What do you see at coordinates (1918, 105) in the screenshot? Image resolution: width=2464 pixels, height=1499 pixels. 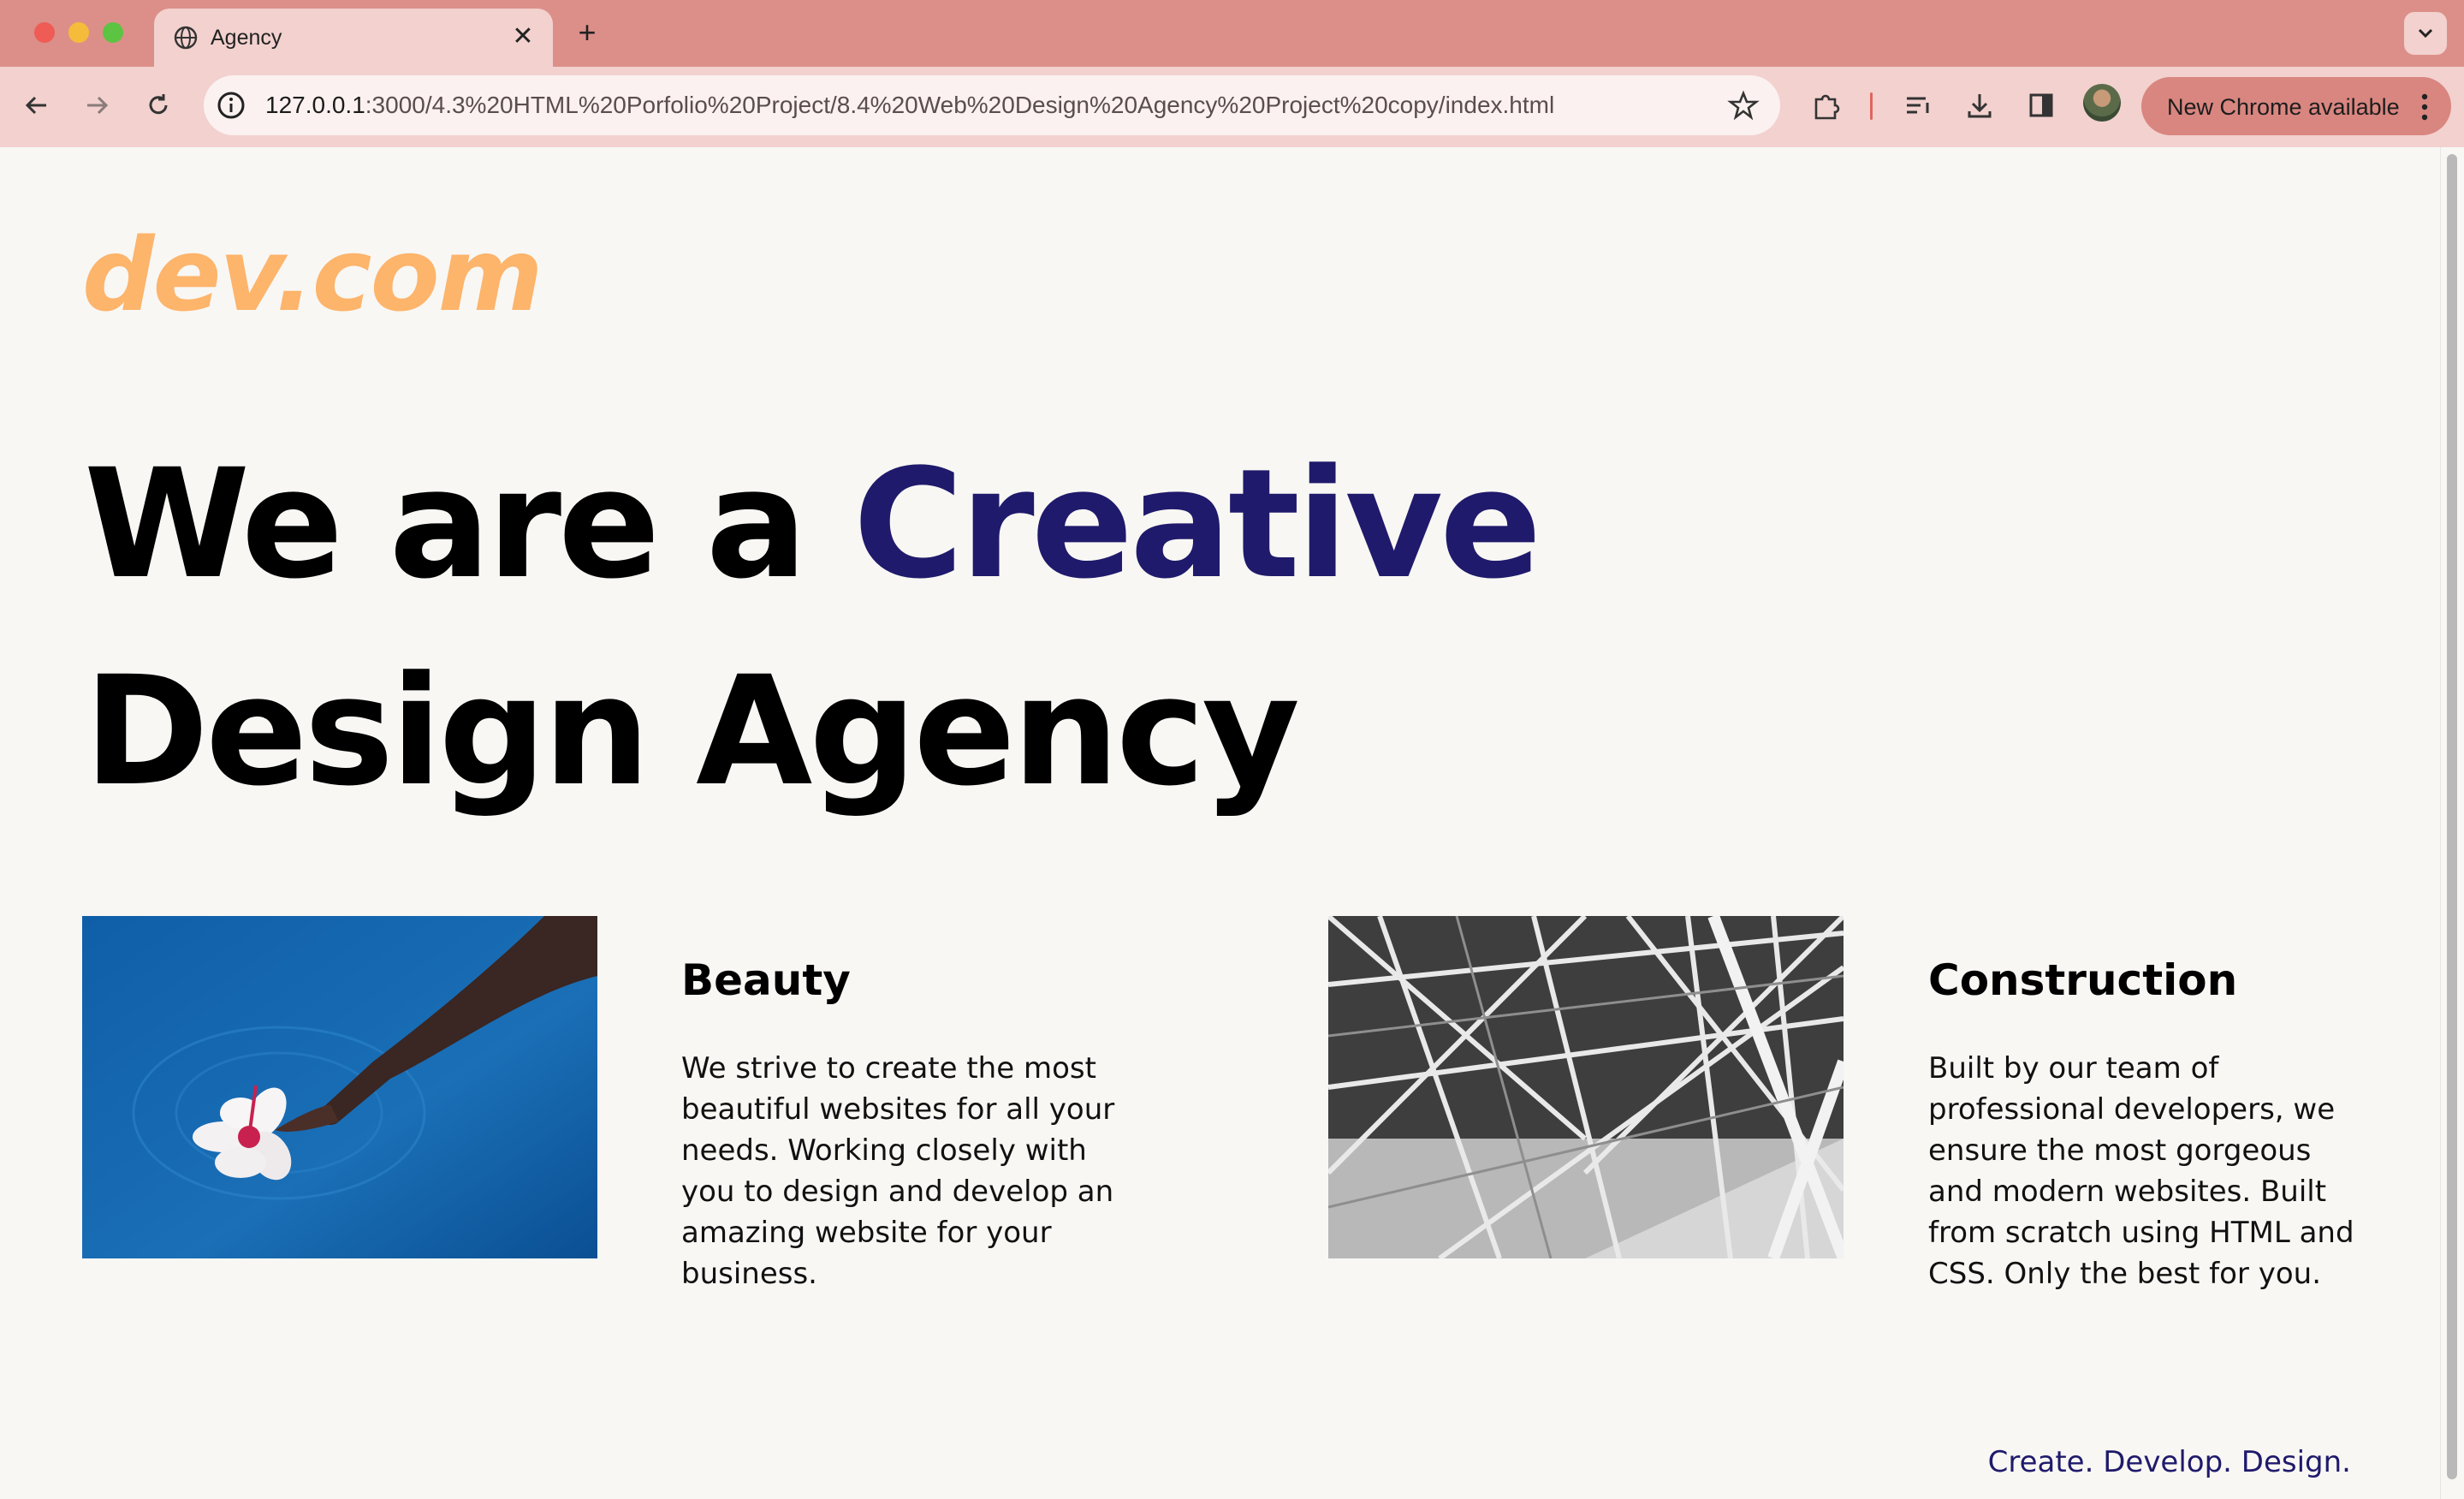 I see `reading-list-icon` at bounding box center [1918, 105].